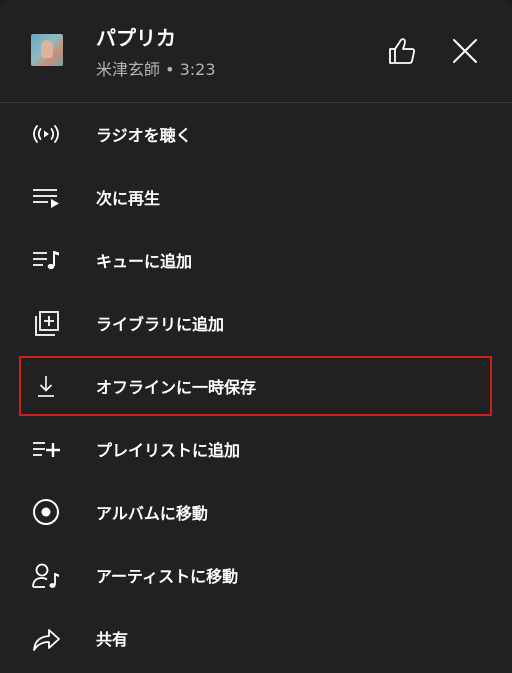 The width and height of the screenshot is (512, 673). Describe the element at coordinates (46, 323) in the screenshot. I see `library-add-icon` at that location.